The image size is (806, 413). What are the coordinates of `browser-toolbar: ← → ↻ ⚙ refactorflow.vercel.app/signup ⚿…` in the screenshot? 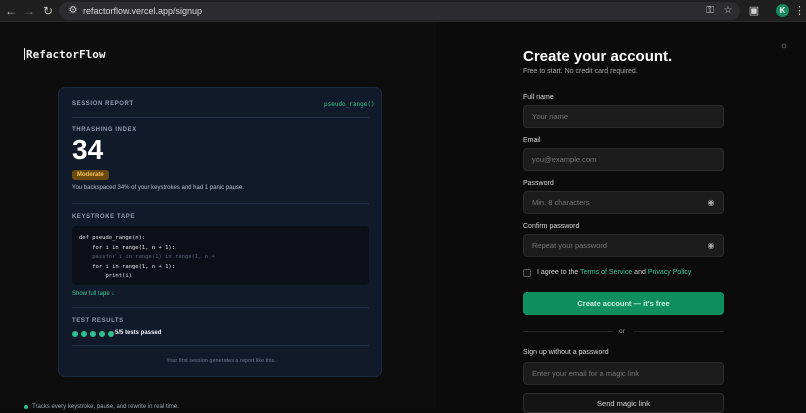 It's located at (403, 11).